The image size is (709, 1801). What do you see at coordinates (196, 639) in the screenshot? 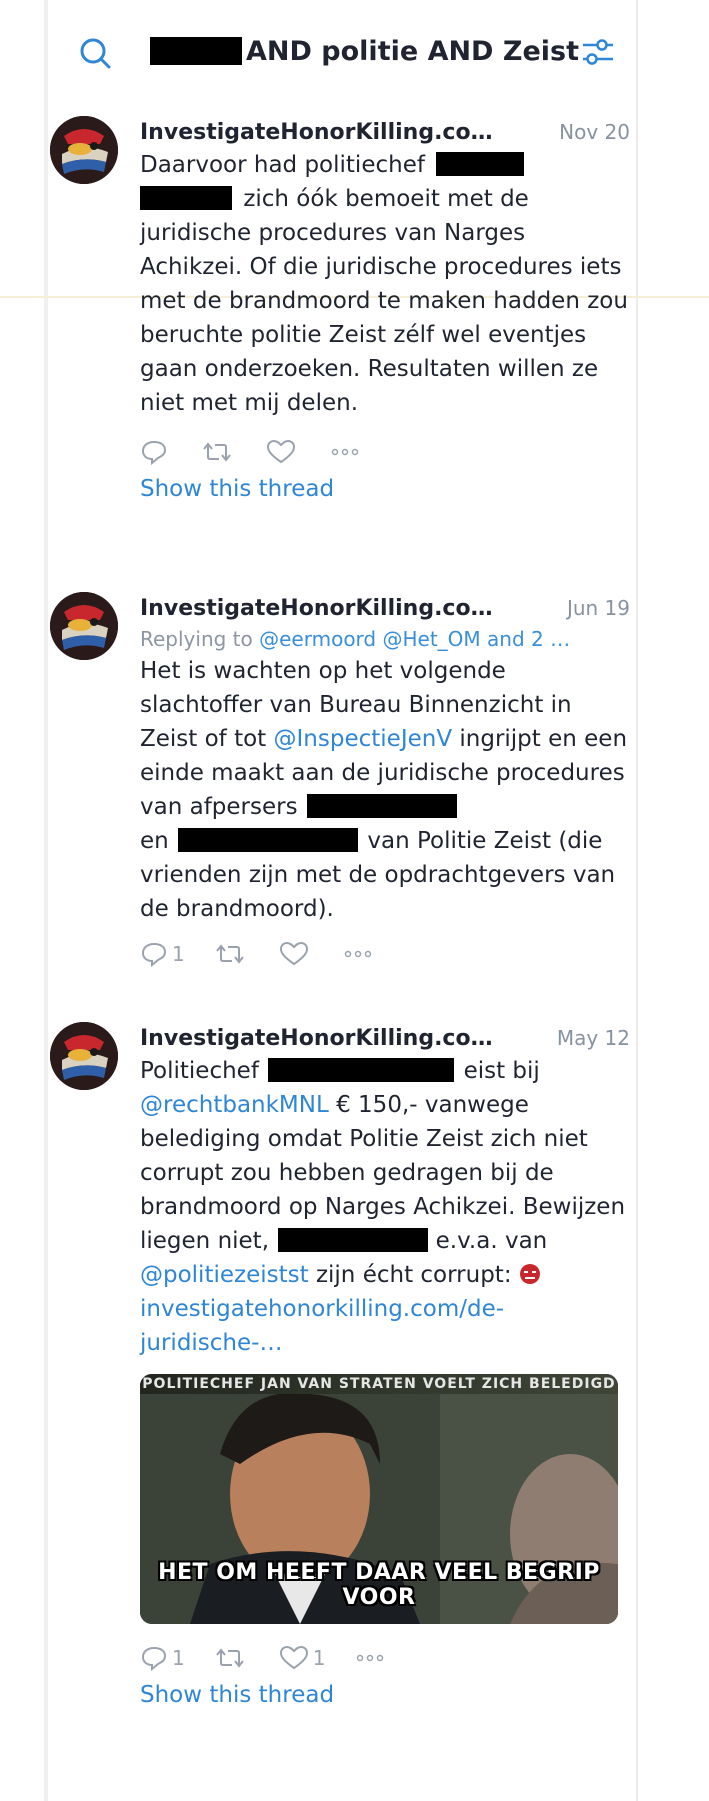
I see `replying-to-label: Replying to` at bounding box center [196, 639].